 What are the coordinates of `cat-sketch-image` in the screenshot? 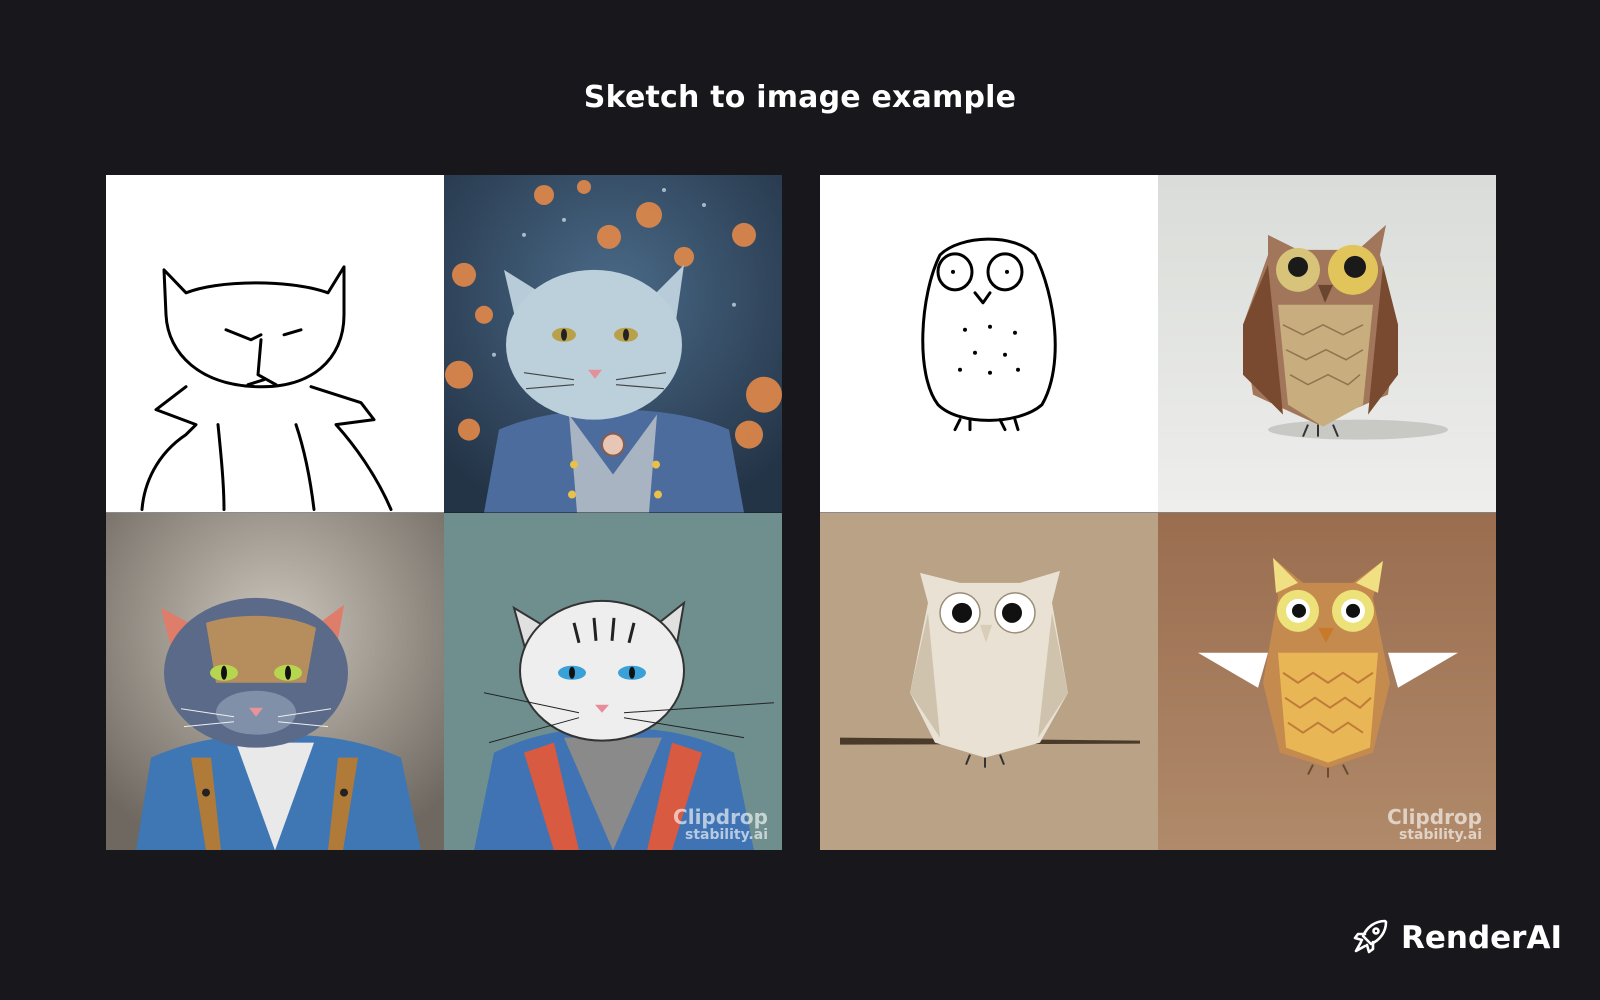 It's located at (275, 344).